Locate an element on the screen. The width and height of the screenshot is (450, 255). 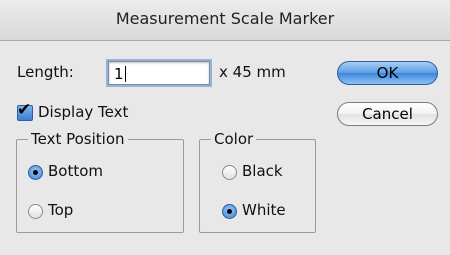
display-text-label: Display Text is located at coordinates (83, 112).